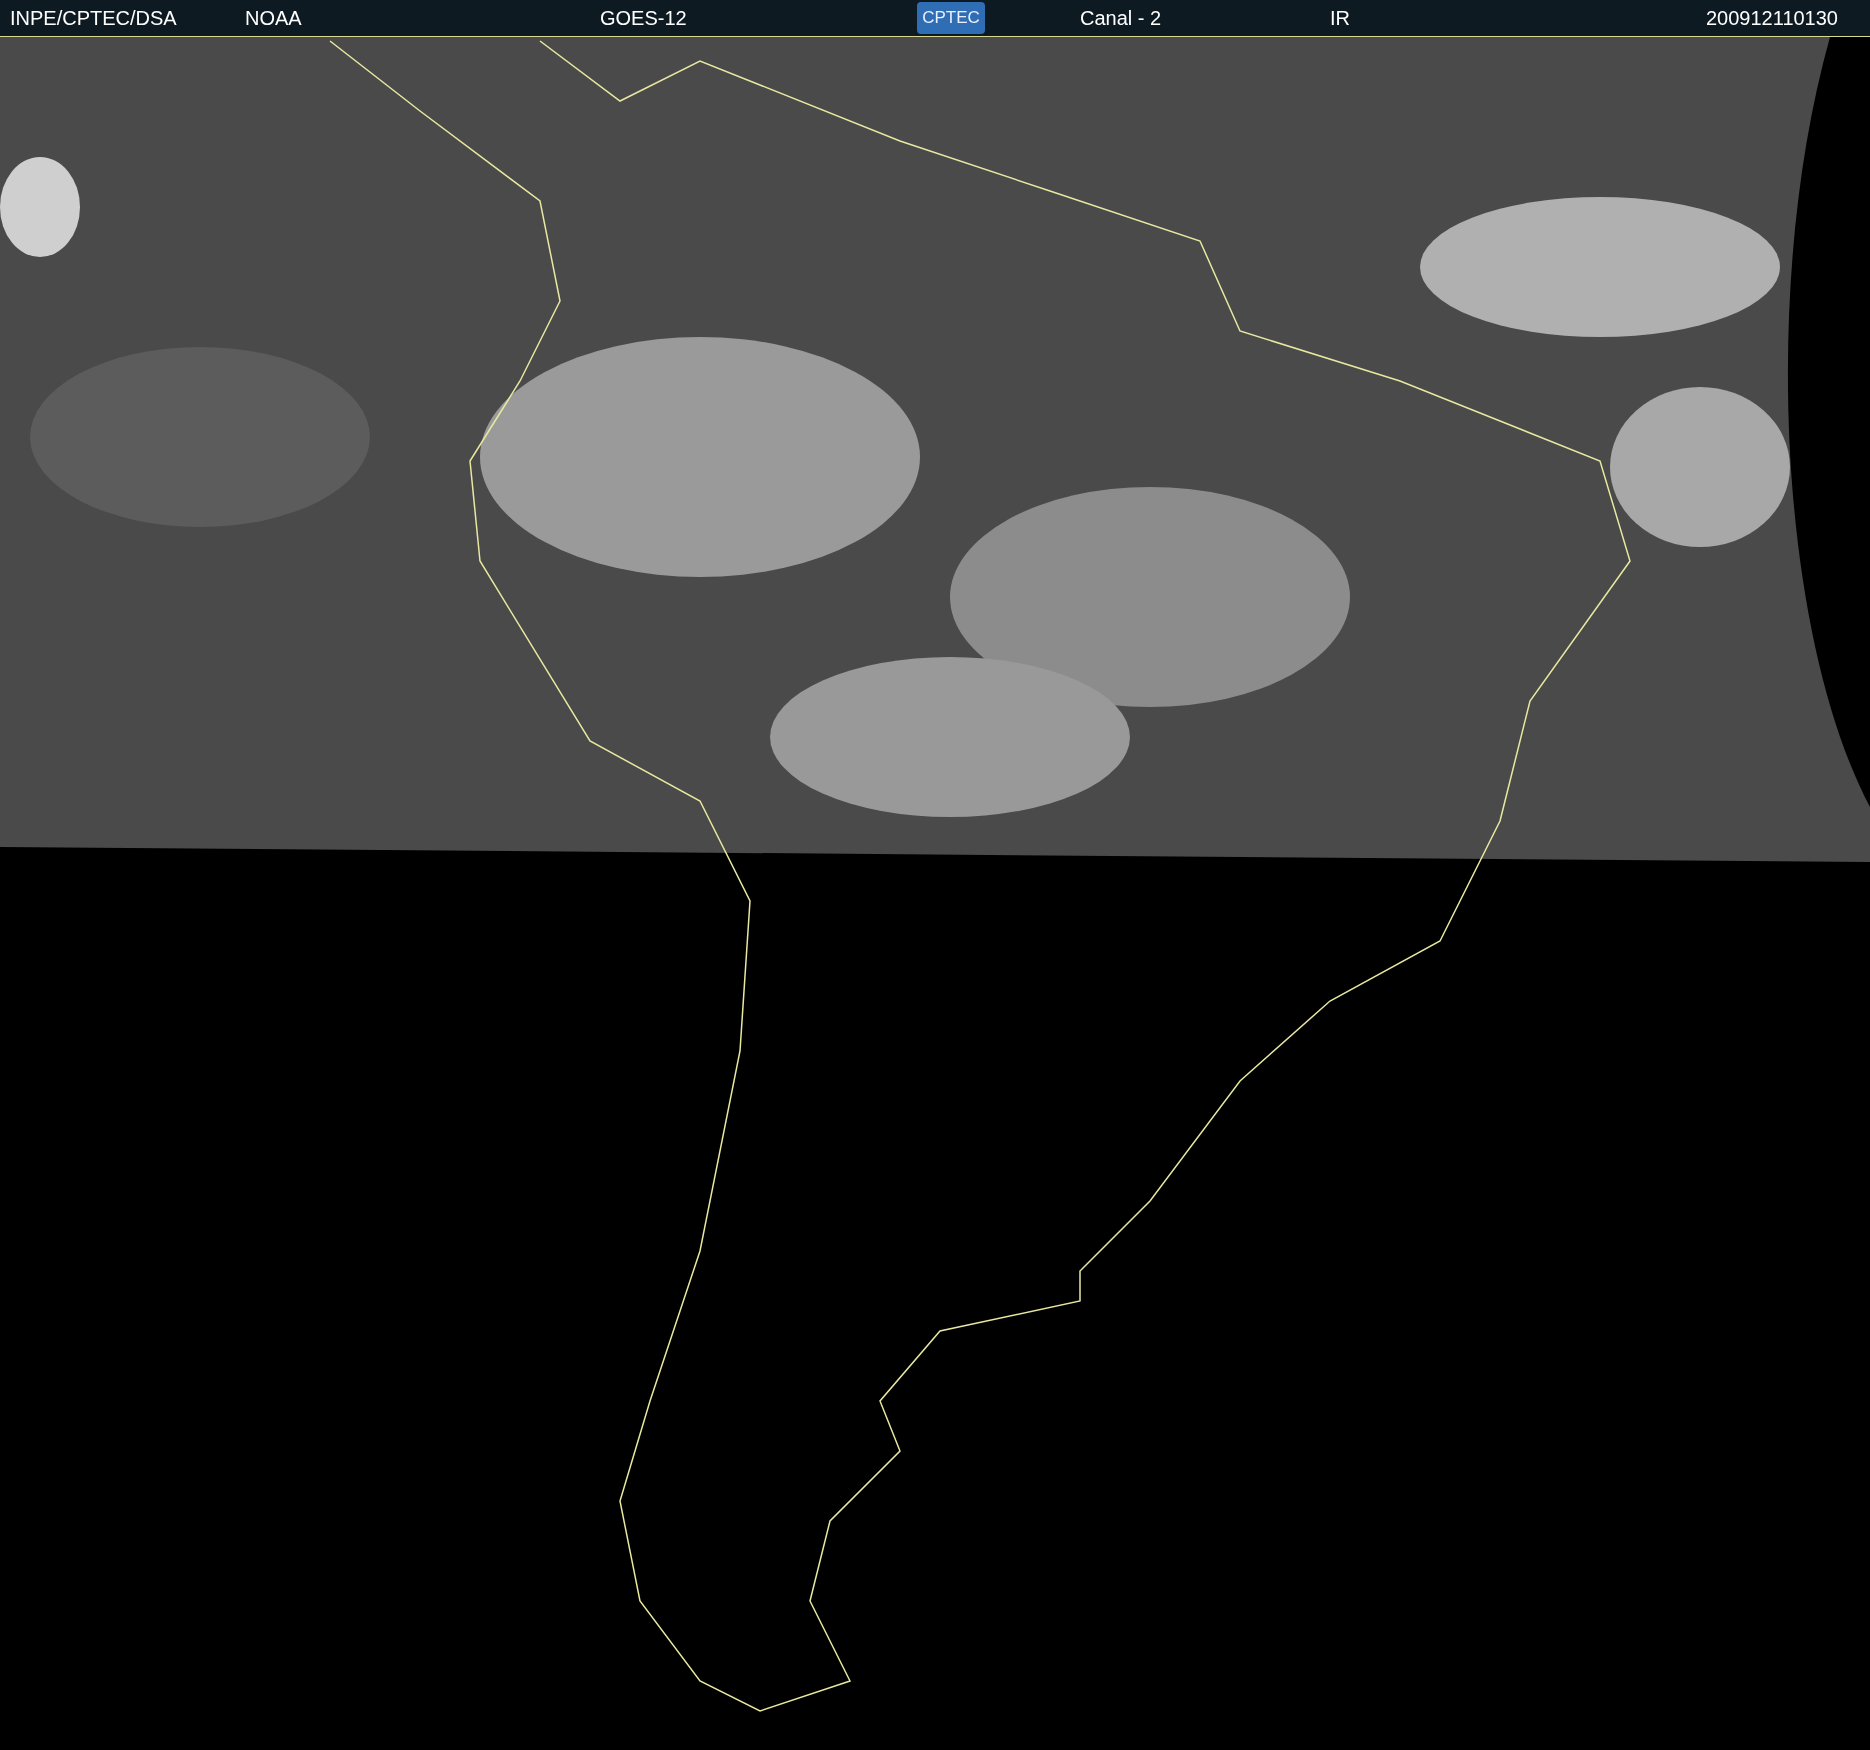 The width and height of the screenshot is (1870, 1750). I want to click on logo: CPTEC, so click(951, 18).